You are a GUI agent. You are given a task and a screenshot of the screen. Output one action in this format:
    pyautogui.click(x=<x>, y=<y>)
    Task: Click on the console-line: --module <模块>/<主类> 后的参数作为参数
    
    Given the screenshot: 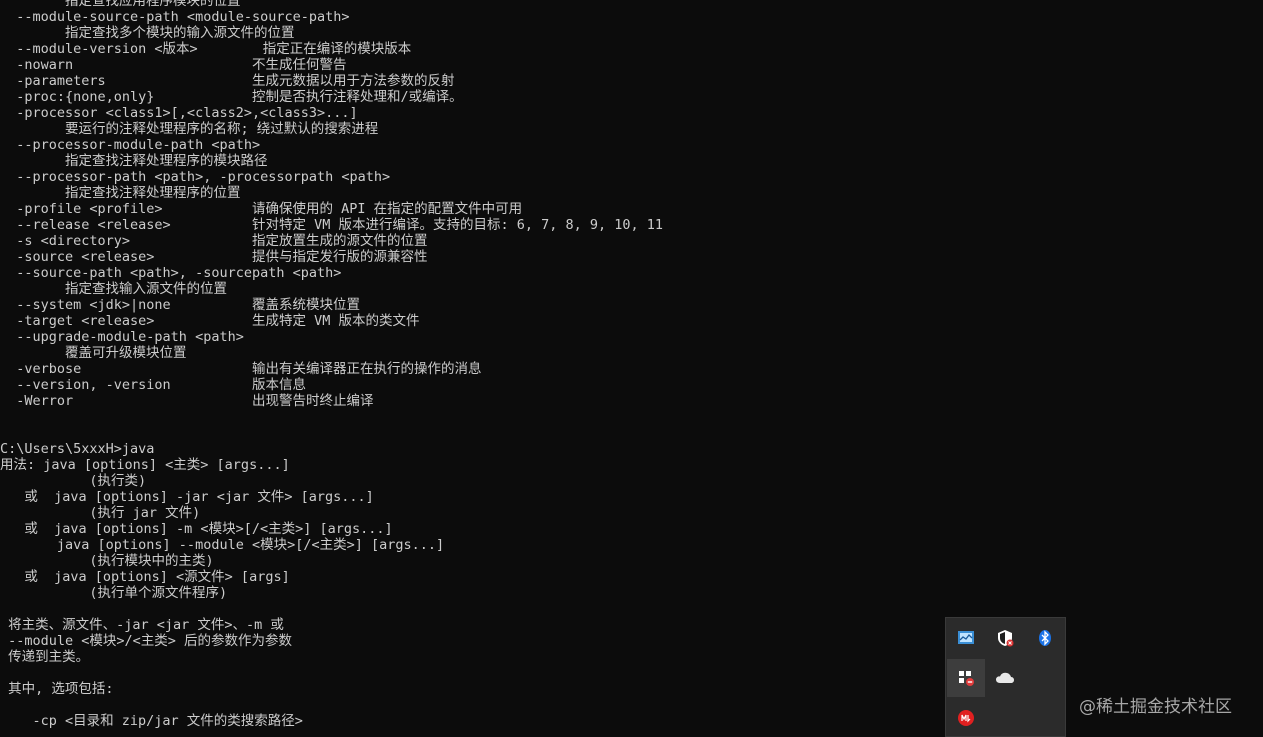 What is the action you would take?
    pyautogui.click(x=146, y=641)
    